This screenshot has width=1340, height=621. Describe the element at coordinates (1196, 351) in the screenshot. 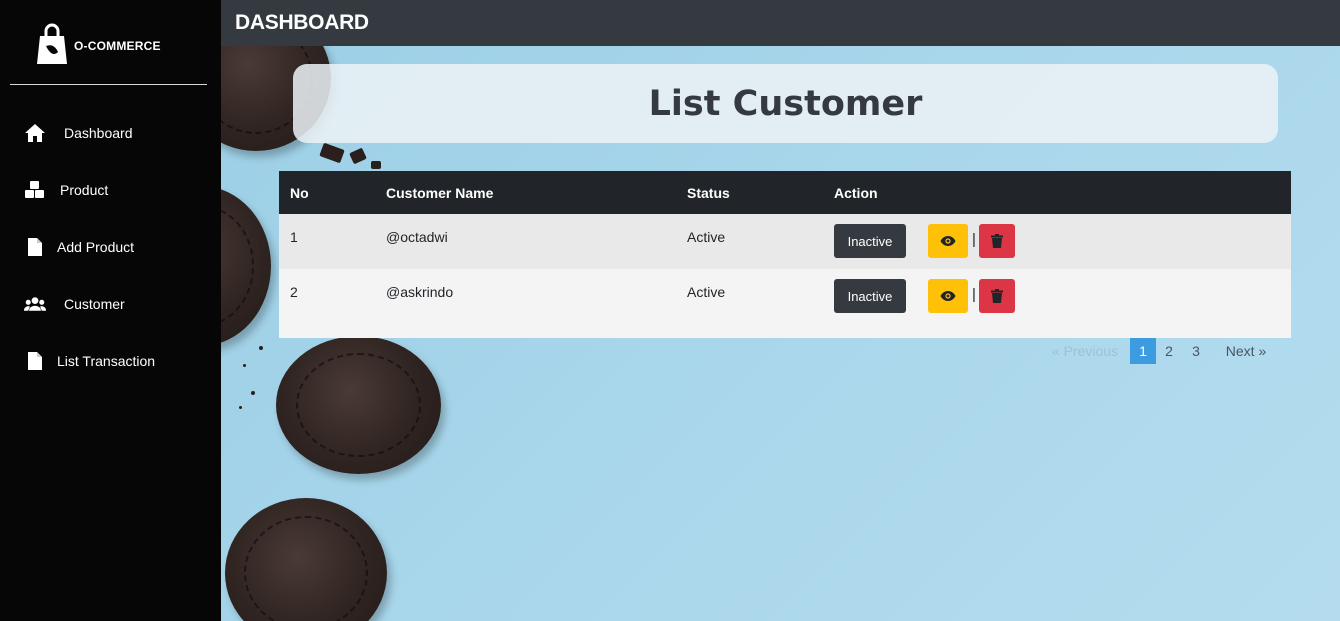

I see `pagination-page-3: 3` at that location.